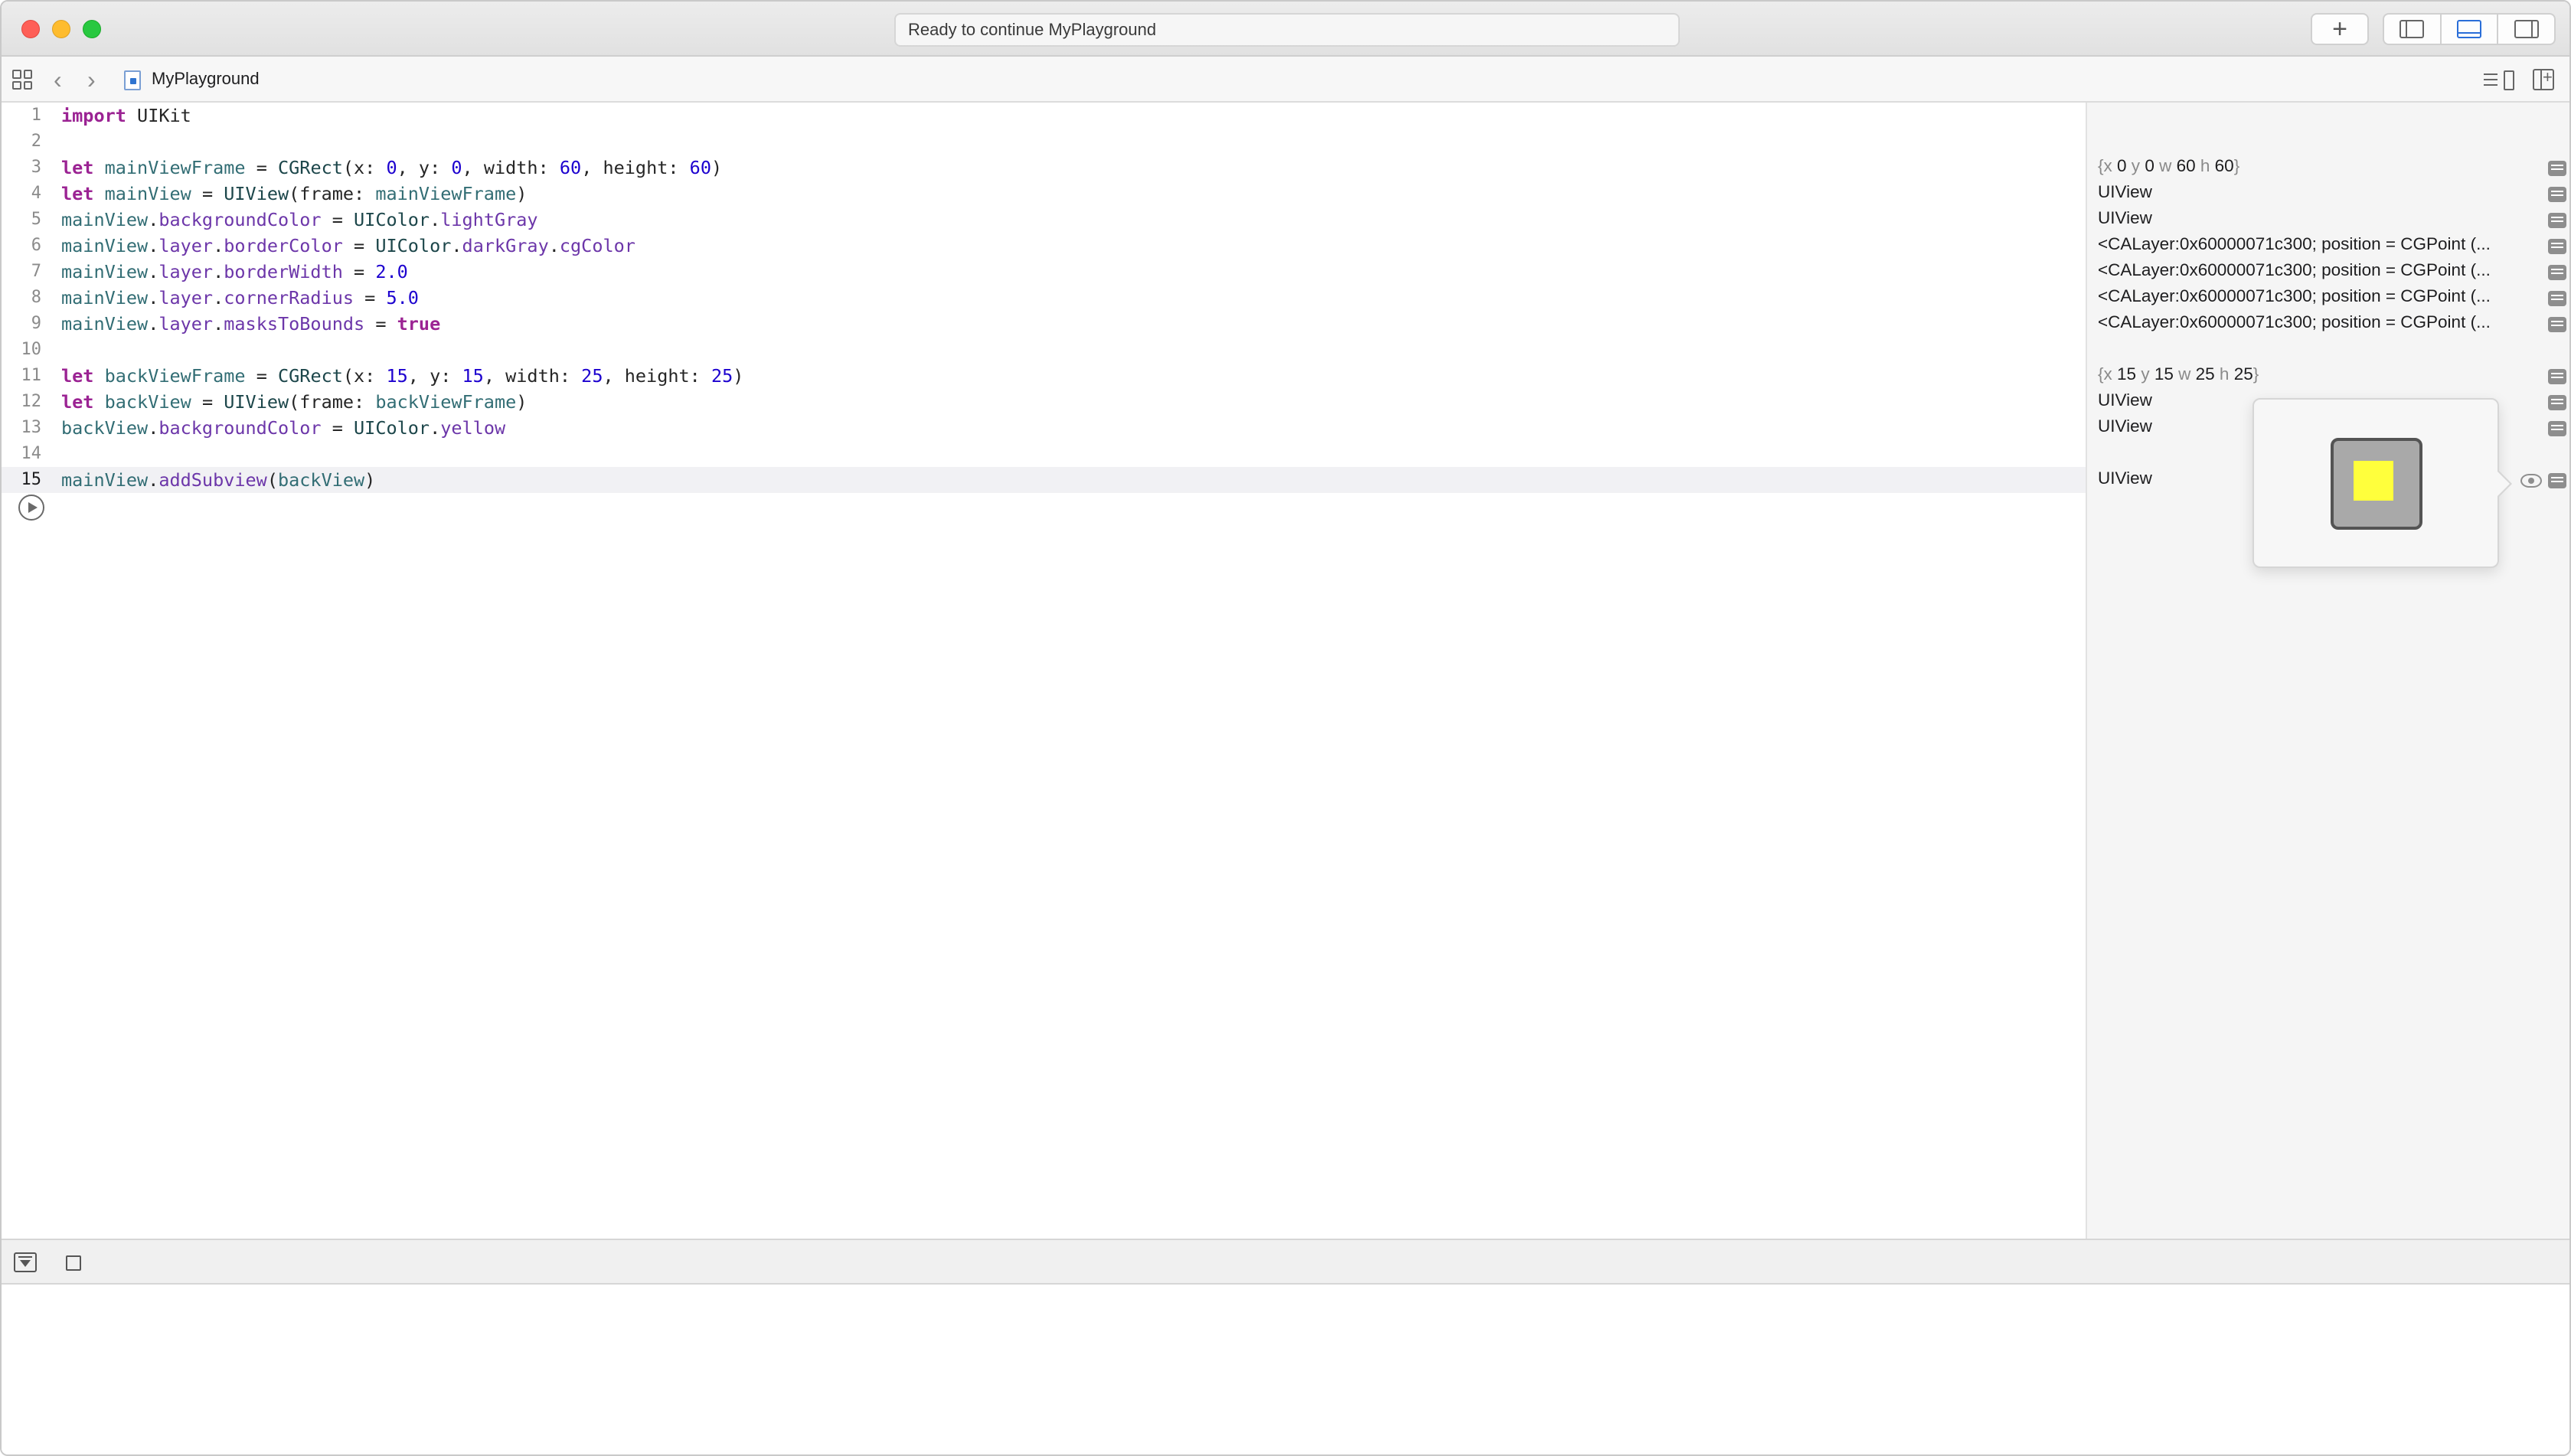 This screenshot has width=2571, height=1456. What do you see at coordinates (31, 508) in the screenshot?
I see `run-playground-button` at bounding box center [31, 508].